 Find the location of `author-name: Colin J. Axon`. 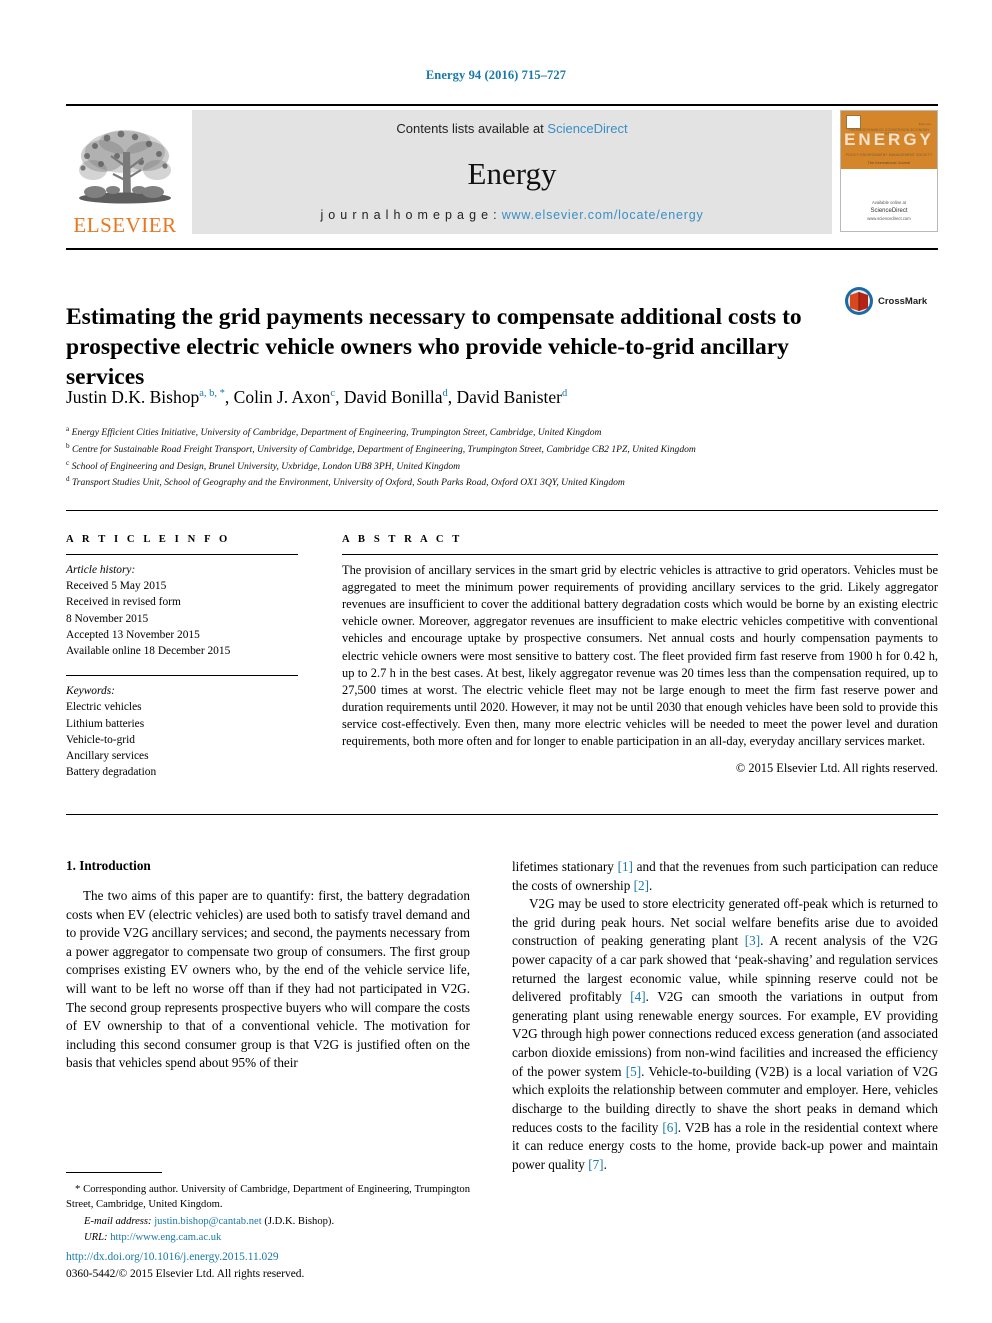

author-name: Colin J. Axon is located at coordinates (282, 397).